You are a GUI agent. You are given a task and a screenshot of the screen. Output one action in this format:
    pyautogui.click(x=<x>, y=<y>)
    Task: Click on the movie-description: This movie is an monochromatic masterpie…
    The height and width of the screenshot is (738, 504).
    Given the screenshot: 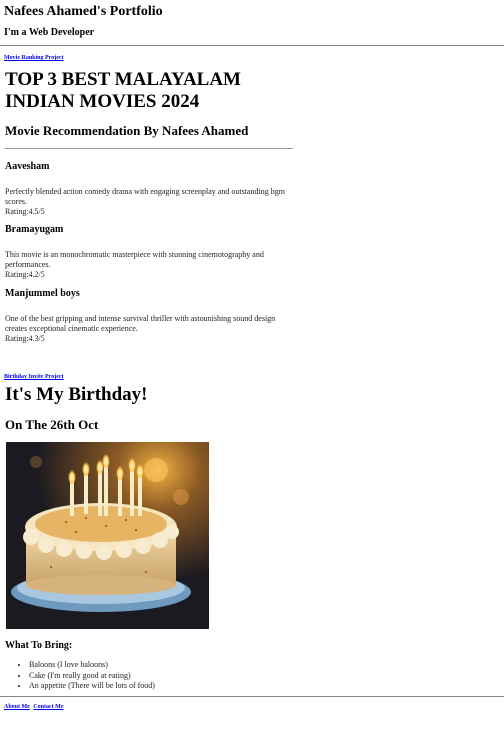 What is the action you would take?
    pyautogui.click(x=134, y=259)
    